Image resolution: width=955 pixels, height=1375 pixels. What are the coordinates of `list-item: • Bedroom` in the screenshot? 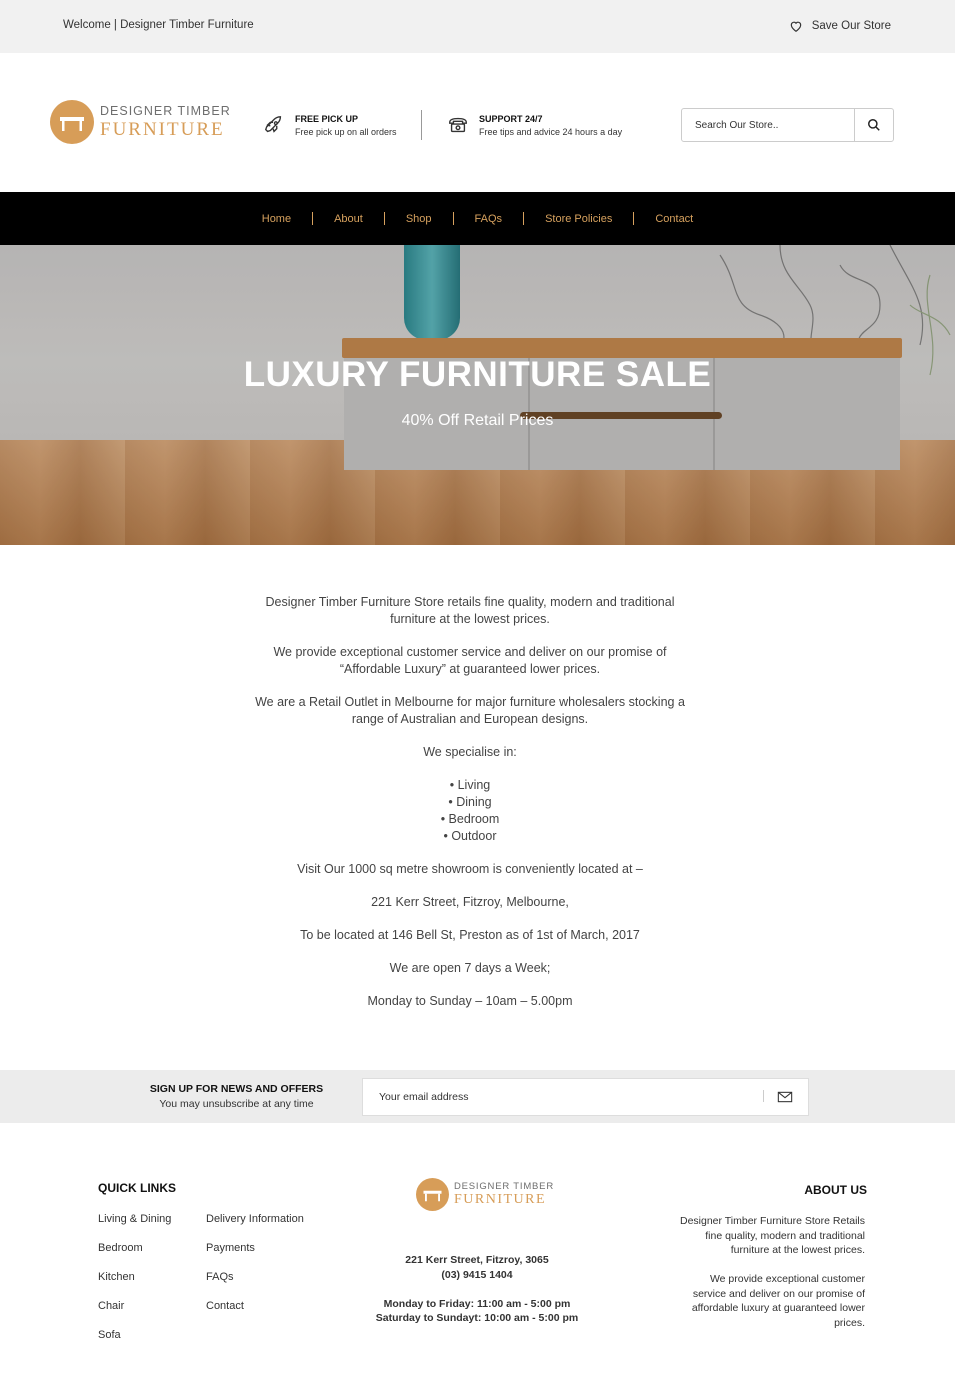 It's located at (470, 819).